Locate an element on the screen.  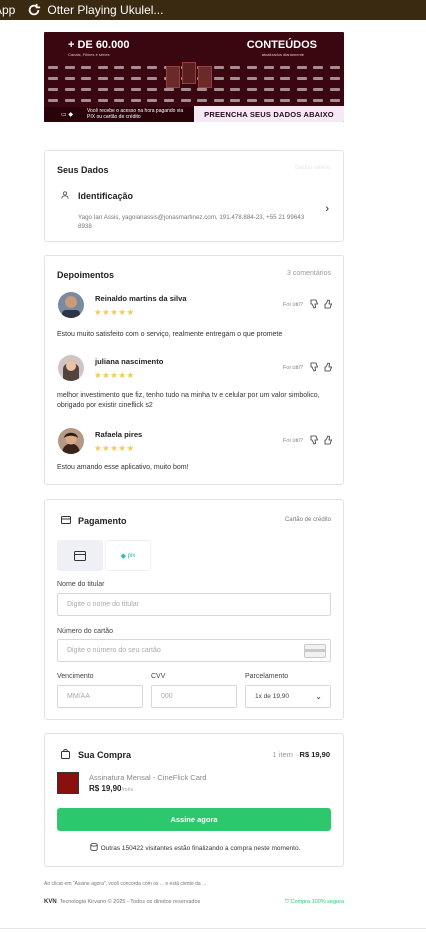
personal-data-title: Seus Dados is located at coordinates (83, 170).